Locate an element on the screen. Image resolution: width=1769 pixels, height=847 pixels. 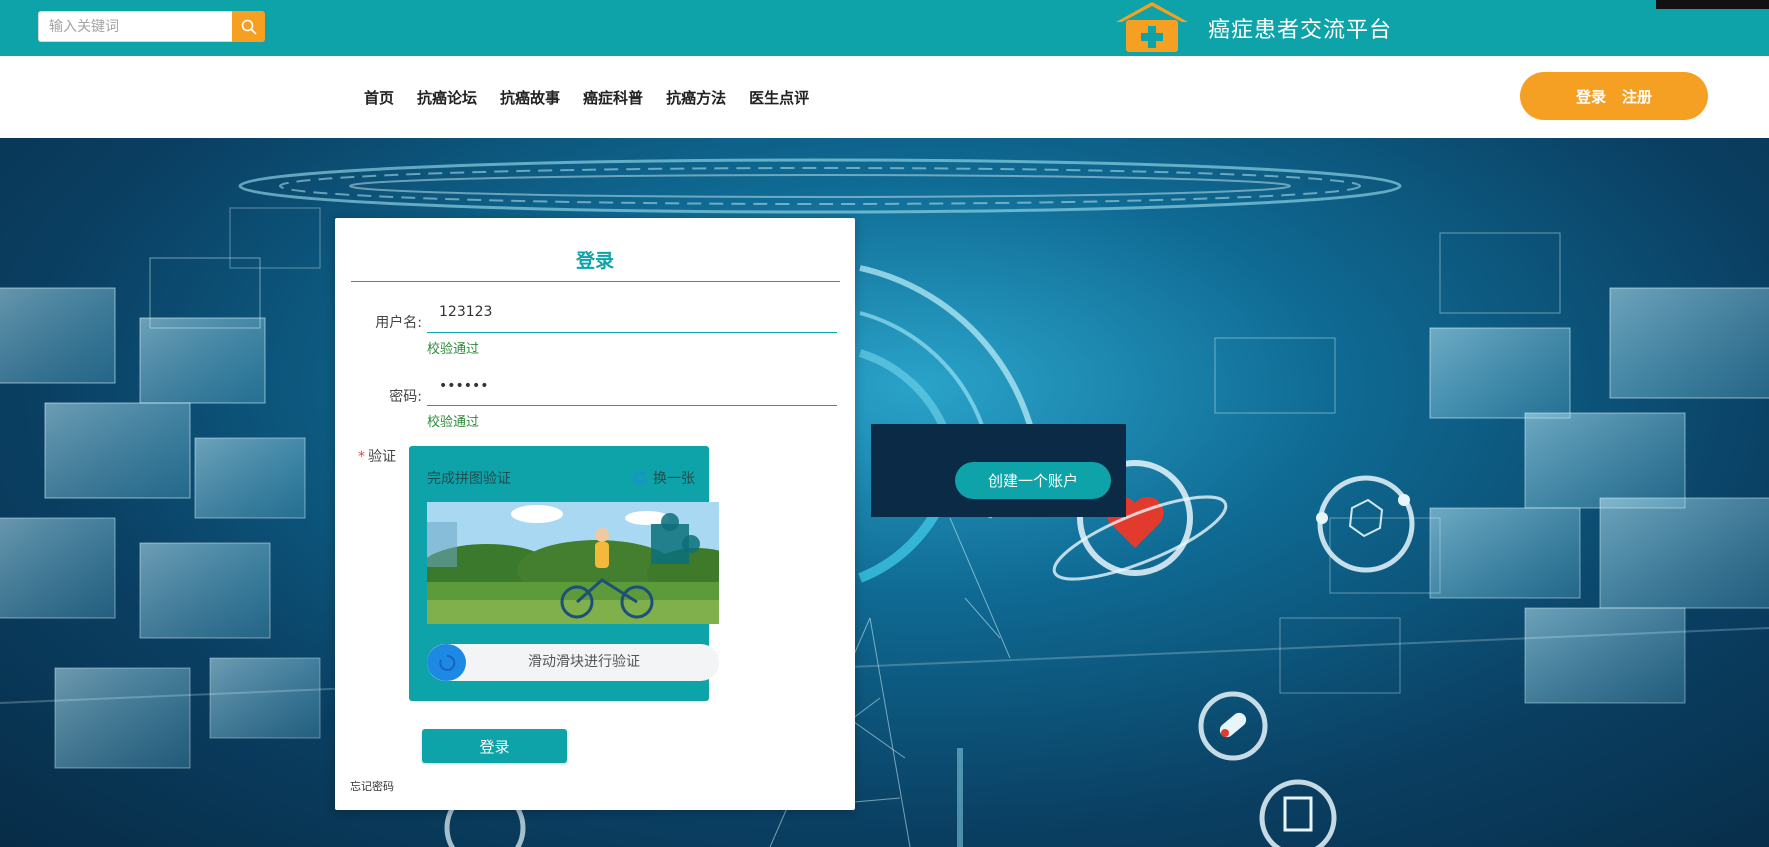
house-plus-logo-icon is located at coordinates (1152, 27).